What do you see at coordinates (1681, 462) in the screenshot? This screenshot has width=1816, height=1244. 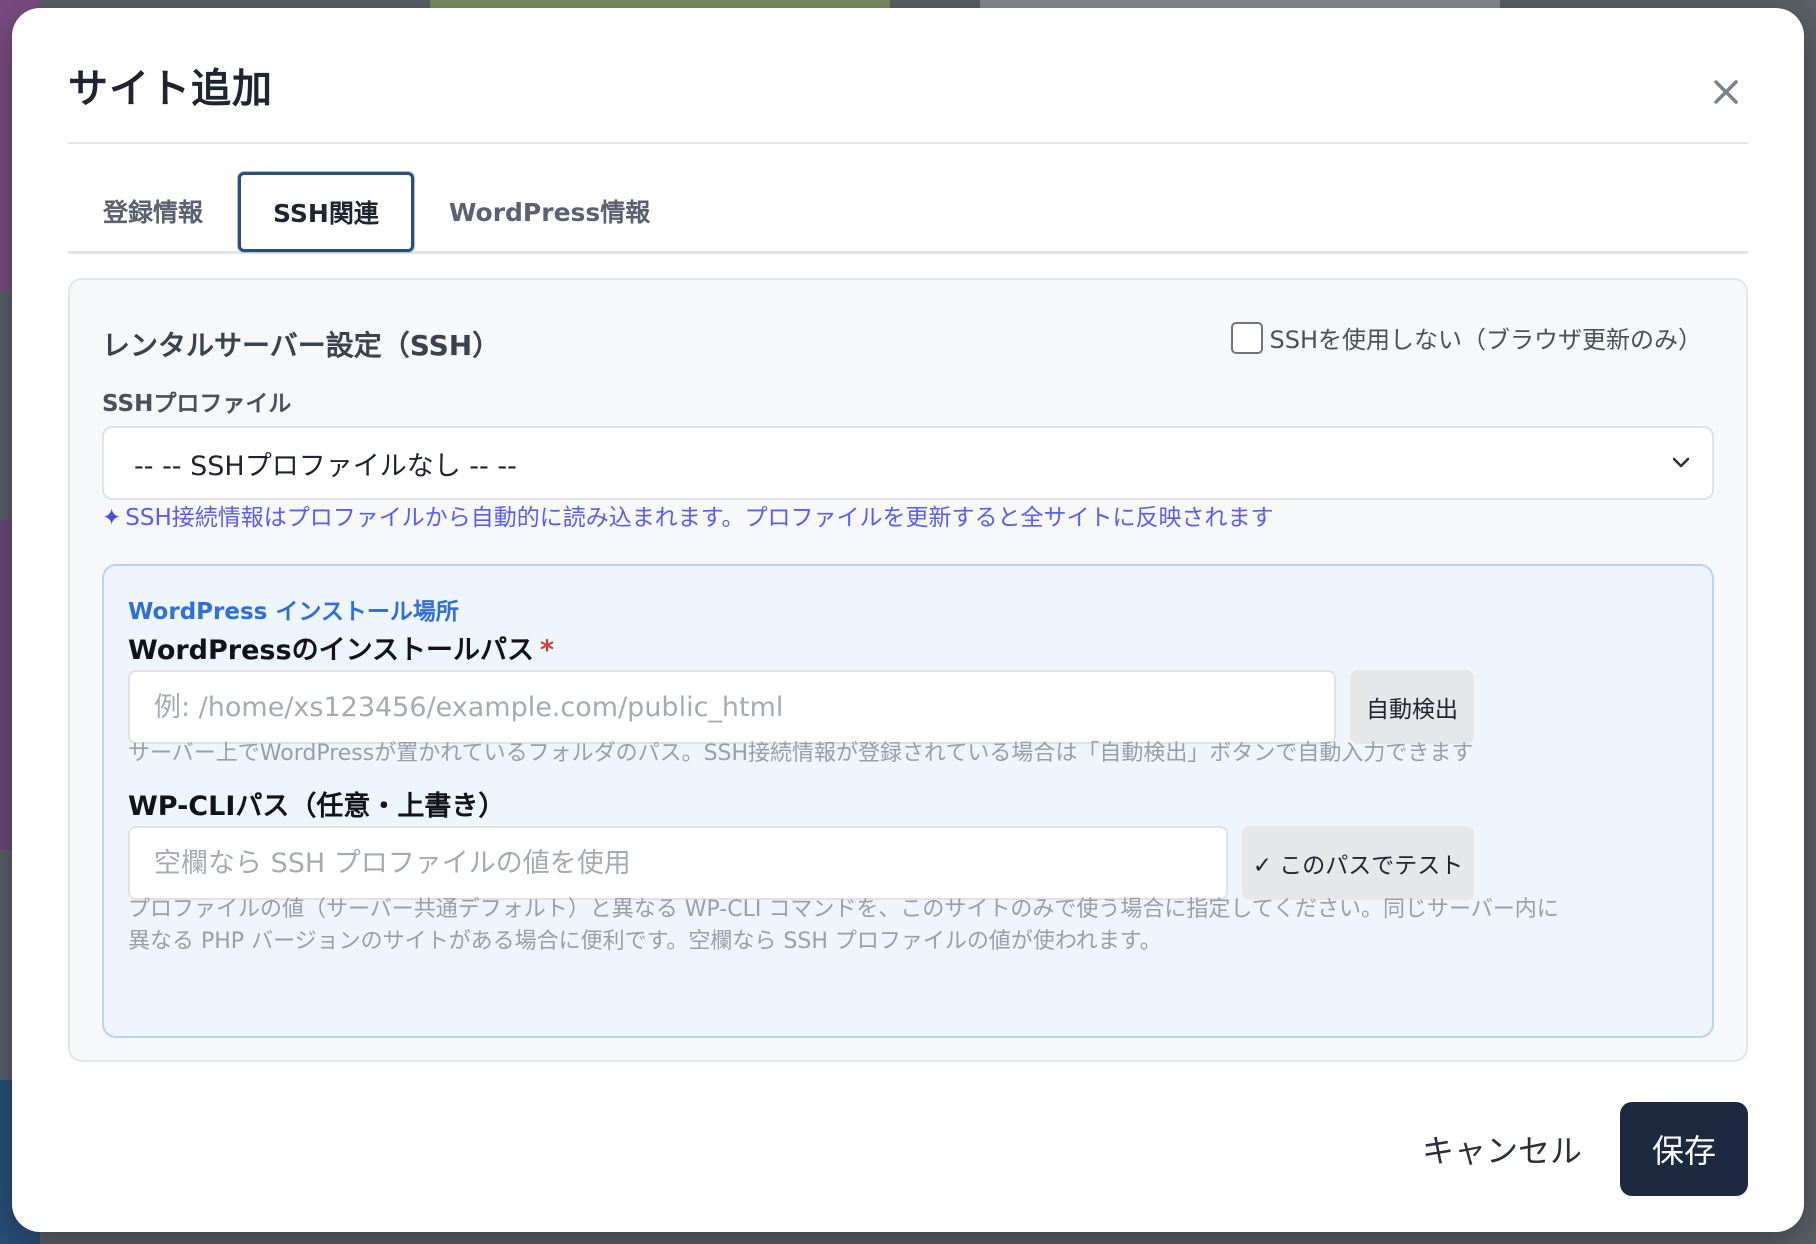 I see `chevron-down-icon` at bounding box center [1681, 462].